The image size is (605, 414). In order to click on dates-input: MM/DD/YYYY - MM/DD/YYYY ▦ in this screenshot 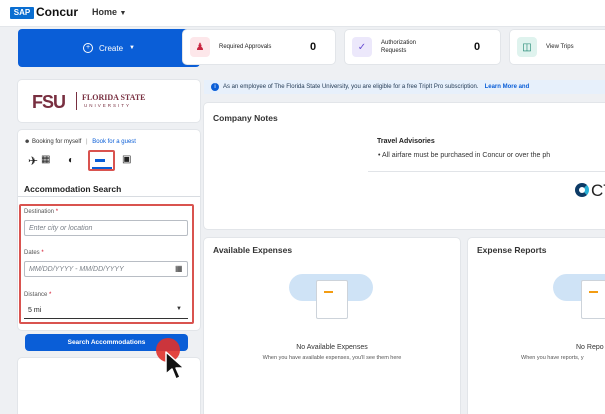, I will do `click(106, 269)`.